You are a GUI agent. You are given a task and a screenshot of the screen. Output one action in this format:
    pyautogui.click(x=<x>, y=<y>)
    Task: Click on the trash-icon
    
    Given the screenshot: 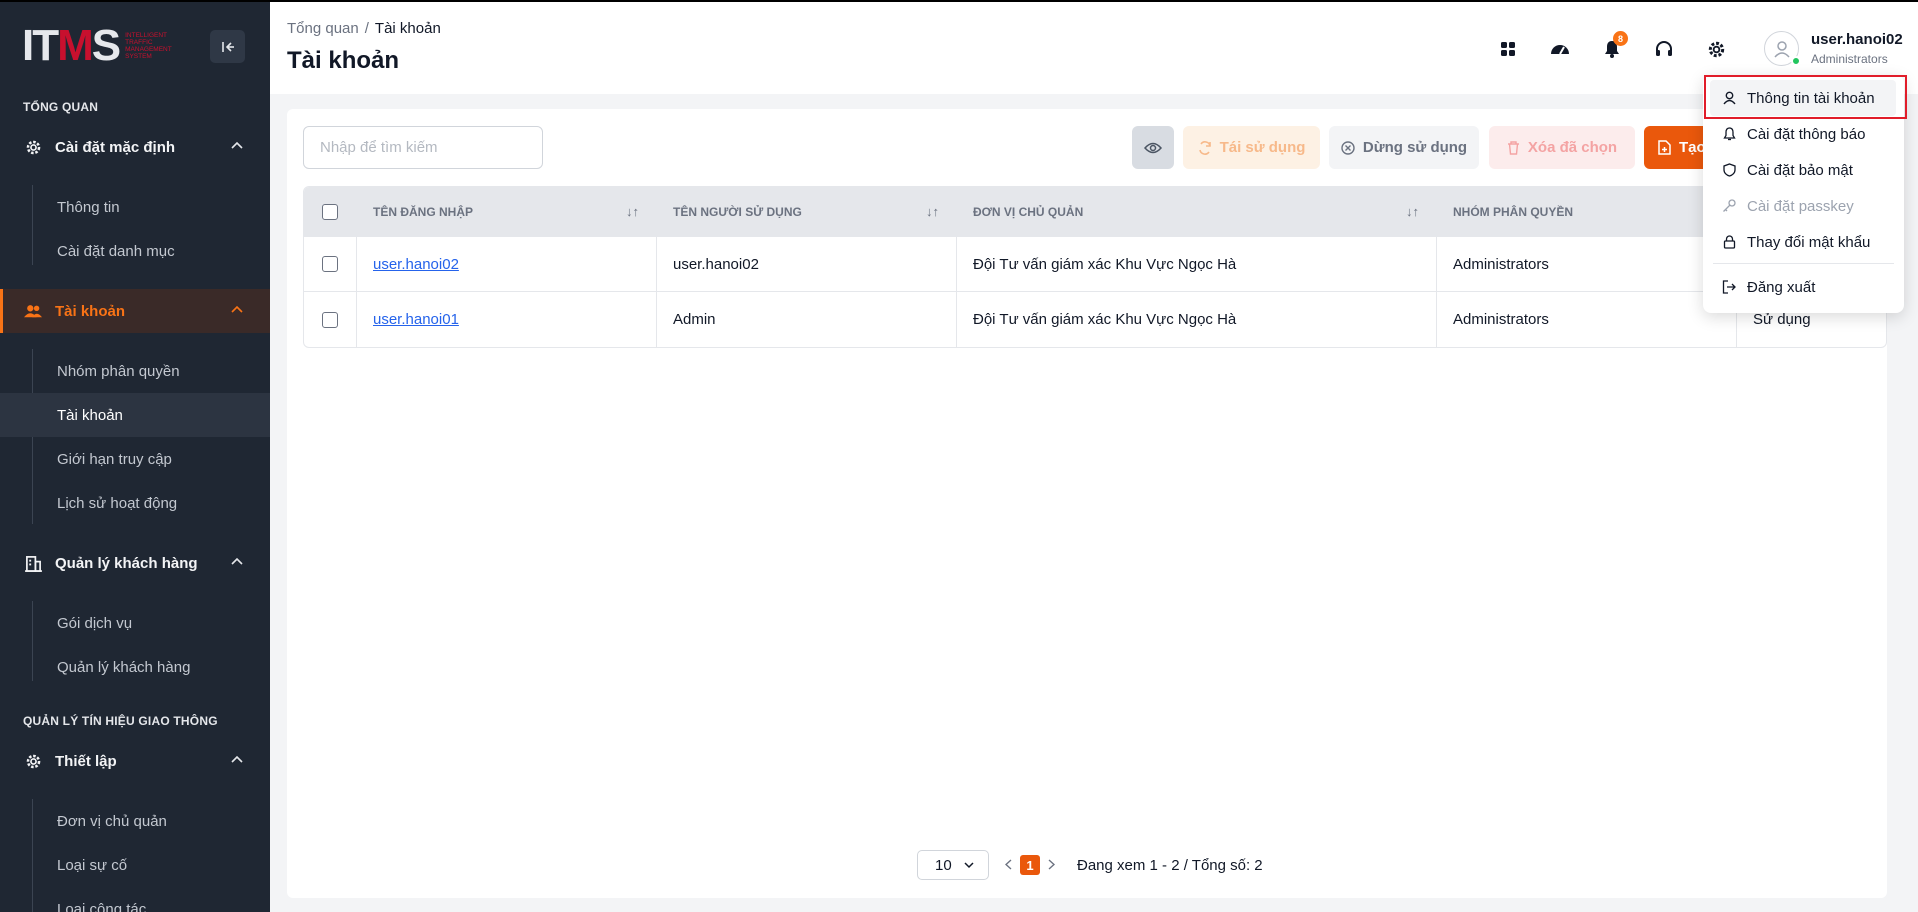 What is the action you would take?
    pyautogui.click(x=1513, y=147)
    